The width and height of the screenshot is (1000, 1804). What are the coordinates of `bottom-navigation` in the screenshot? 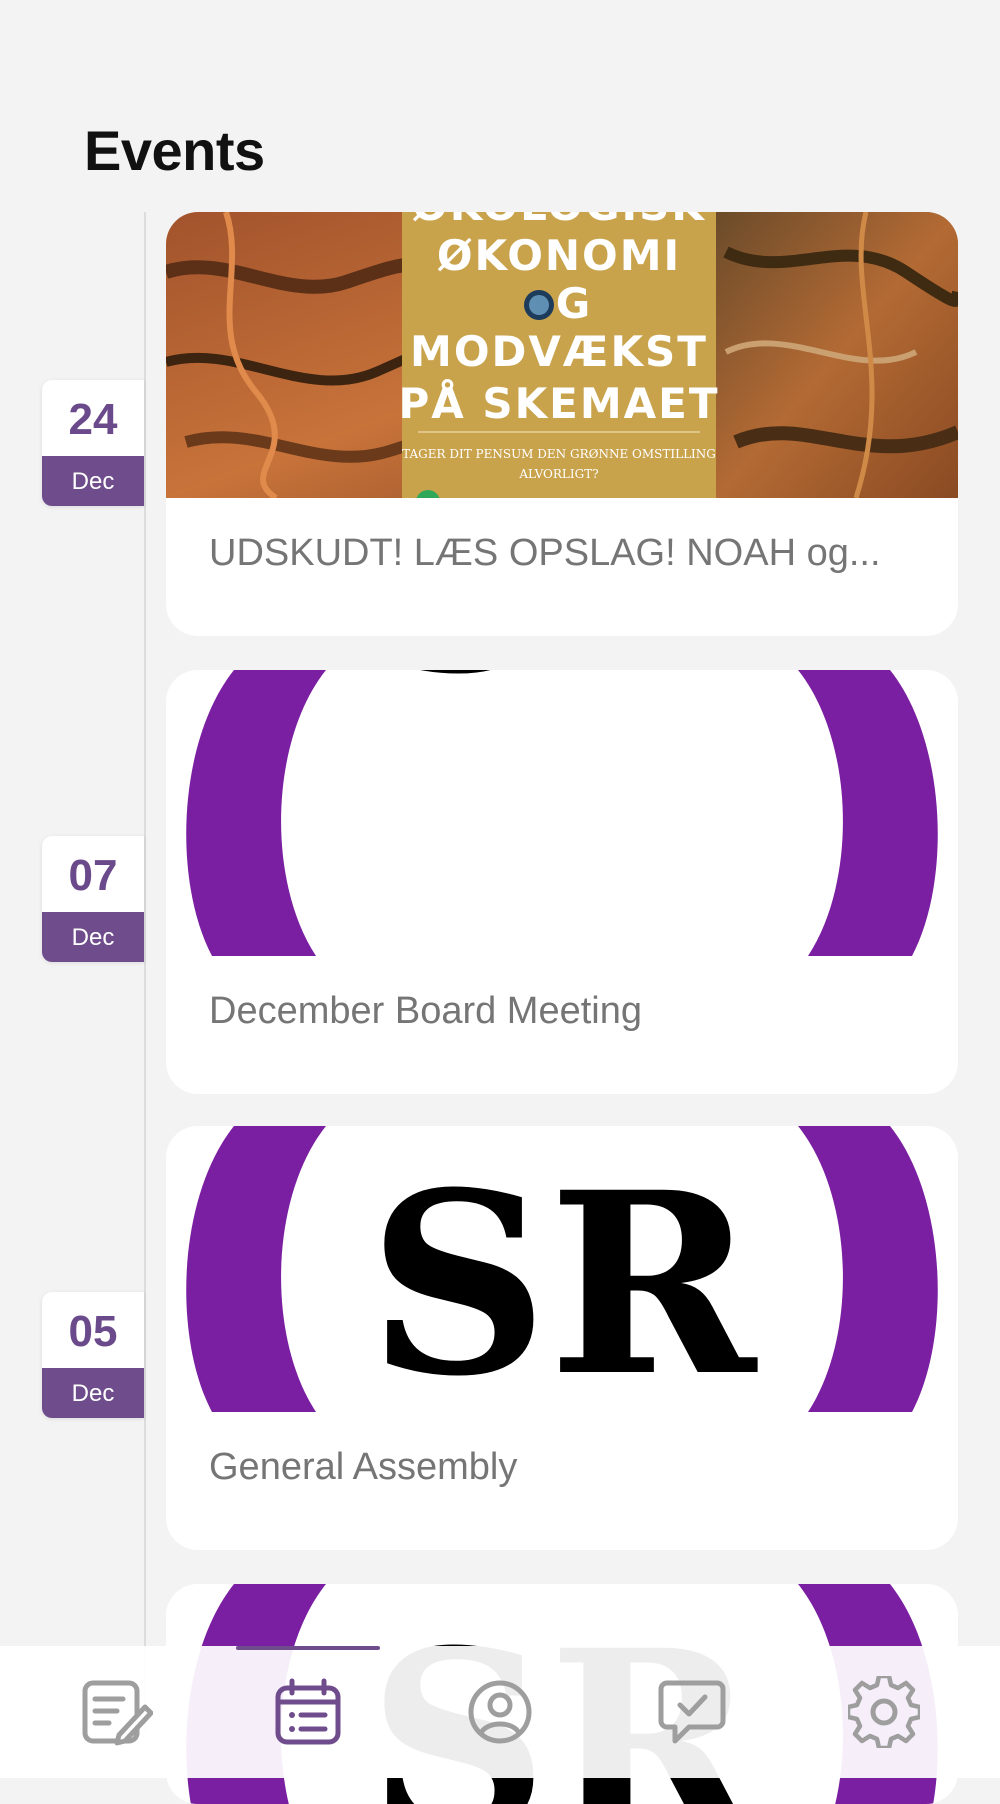 It's located at (500, 1712).